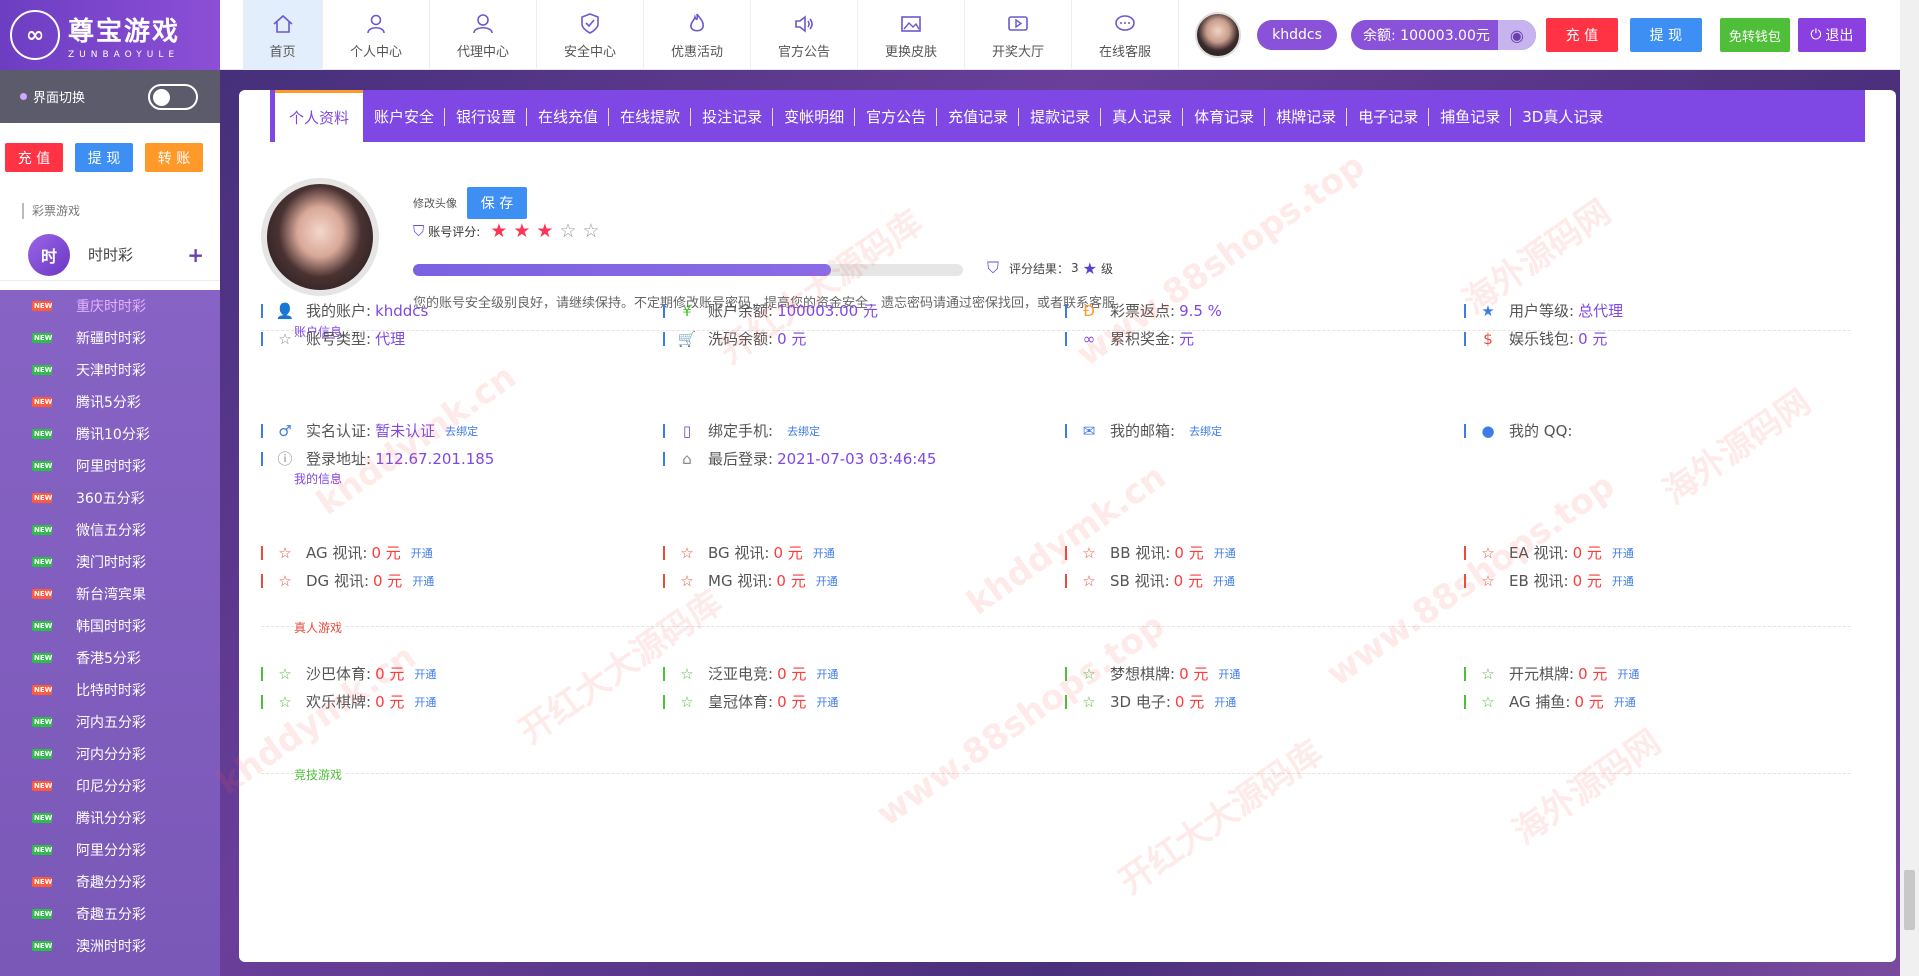 The height and width of the screenshot is (976, 1919). What do you see at coordinates (285, 459) in the screenshot?
I see `info-icon: ⓘ` at bounding box center [285, 459].